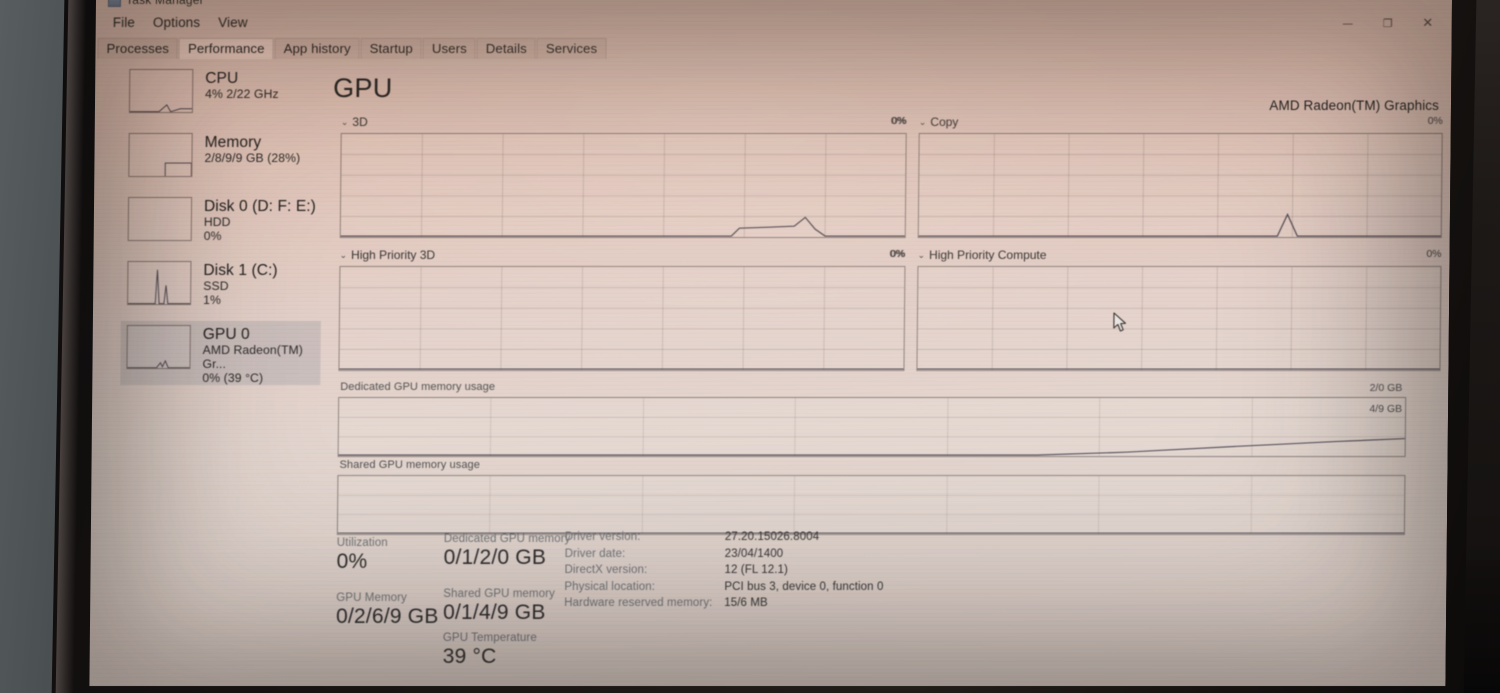 The height and width of the screenshot is (693, 1500). I want to click on stat-shared-value: 0/1/4/9 GB, so click(494, 612).